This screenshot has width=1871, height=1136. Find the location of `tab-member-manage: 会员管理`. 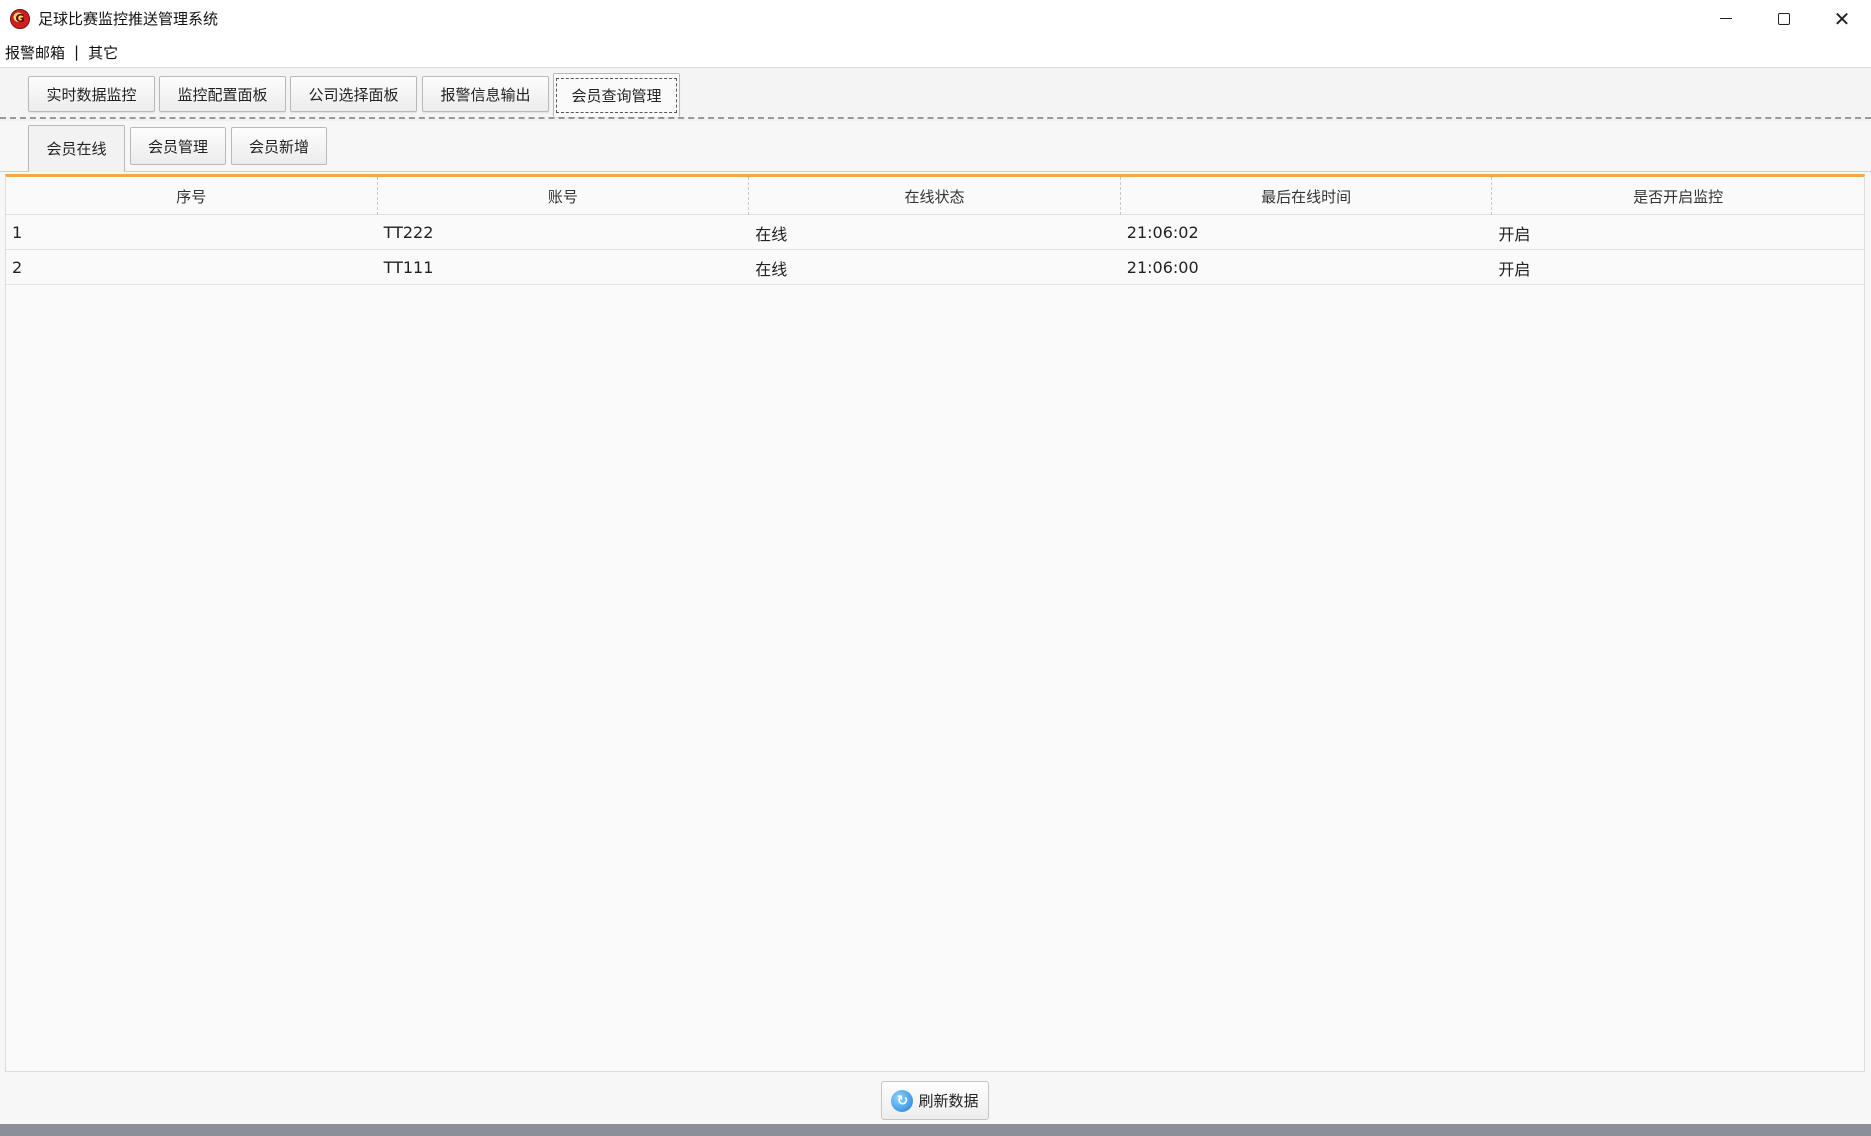

tab-member-manage: 会员管理 is located at coordinates (178, 146).